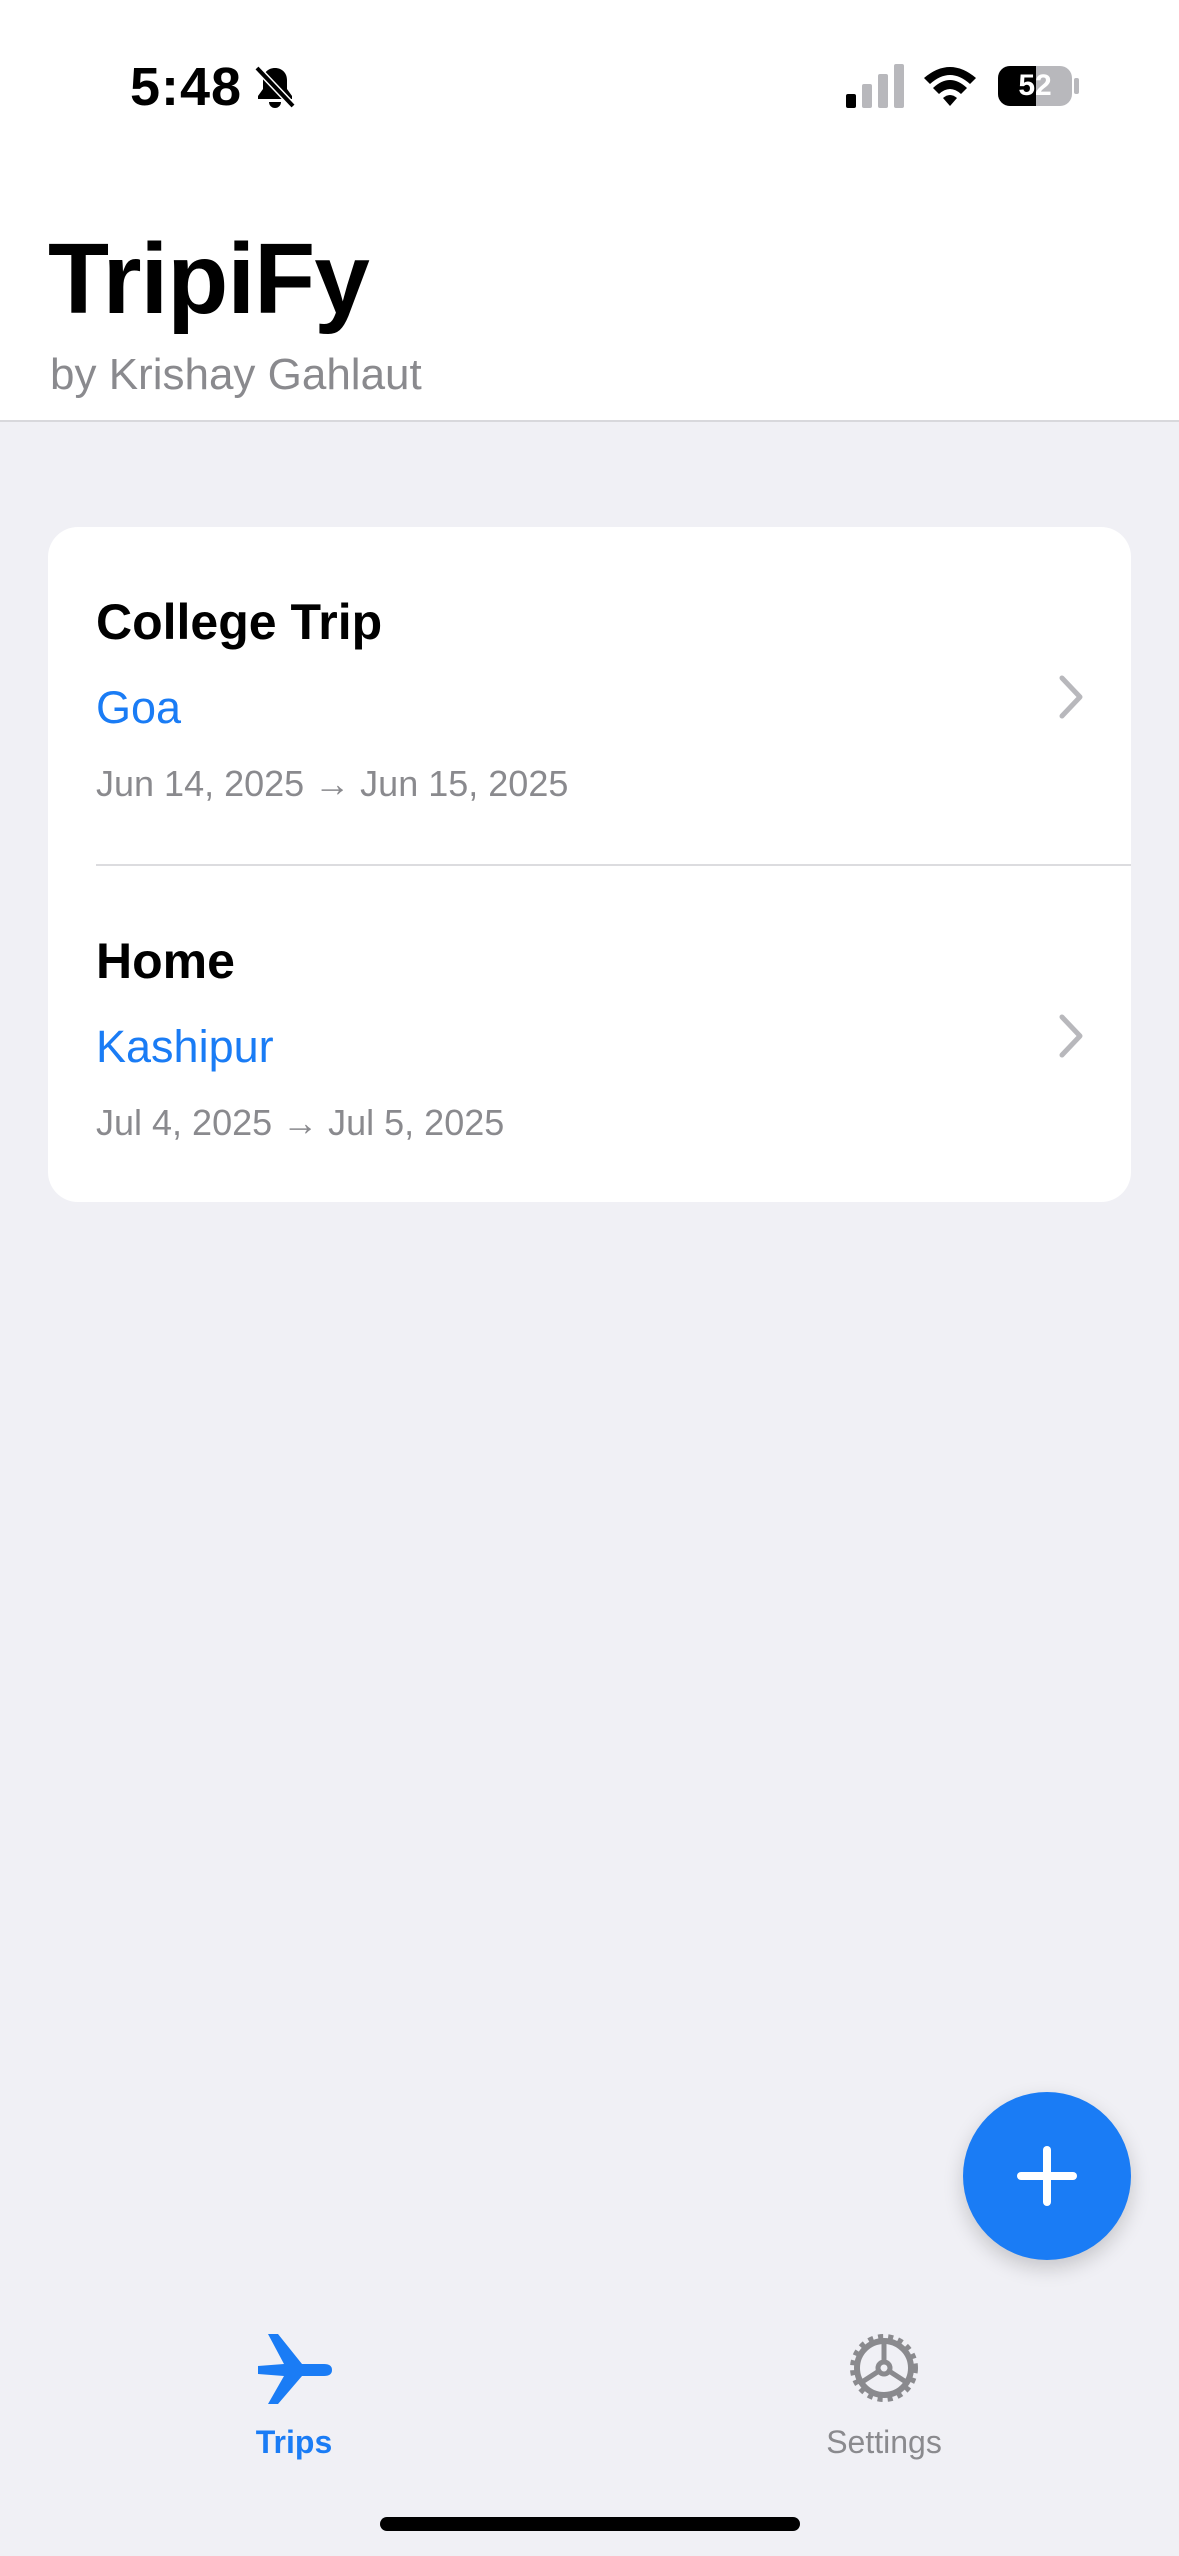 The height and width of the screenshot is (2556, 1179). What do you see at coordinates (1035, 85) in the screenshot?
I see `battery-level: 52` at bounding box center [1035, 85].